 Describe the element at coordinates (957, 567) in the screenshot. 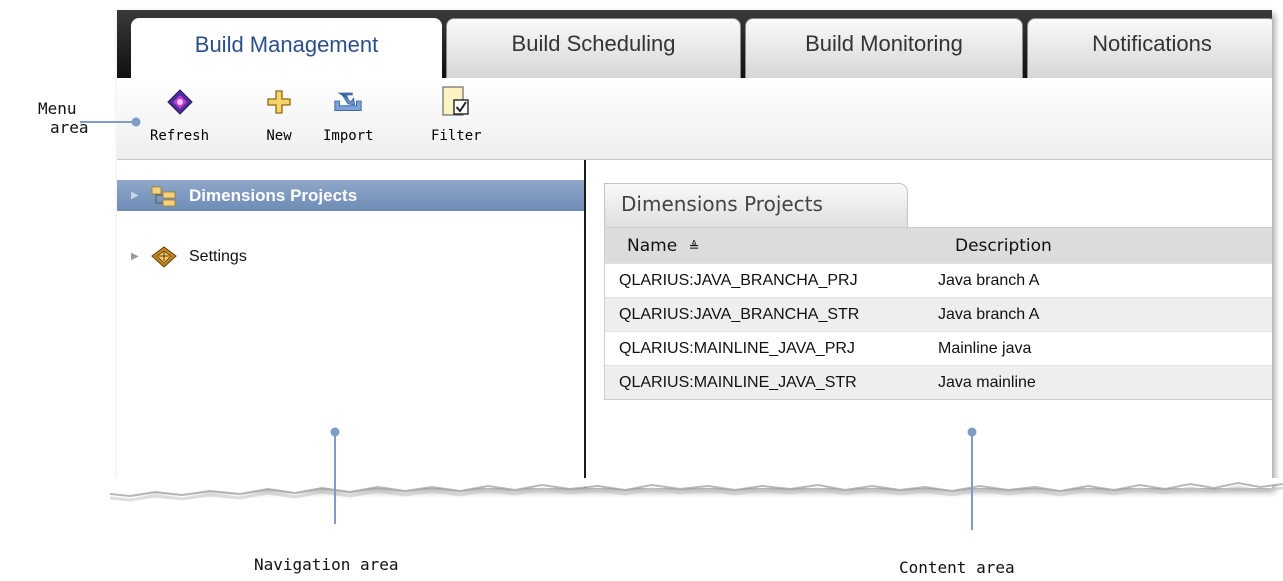

I see `content-area-callout: Content area` at that location.